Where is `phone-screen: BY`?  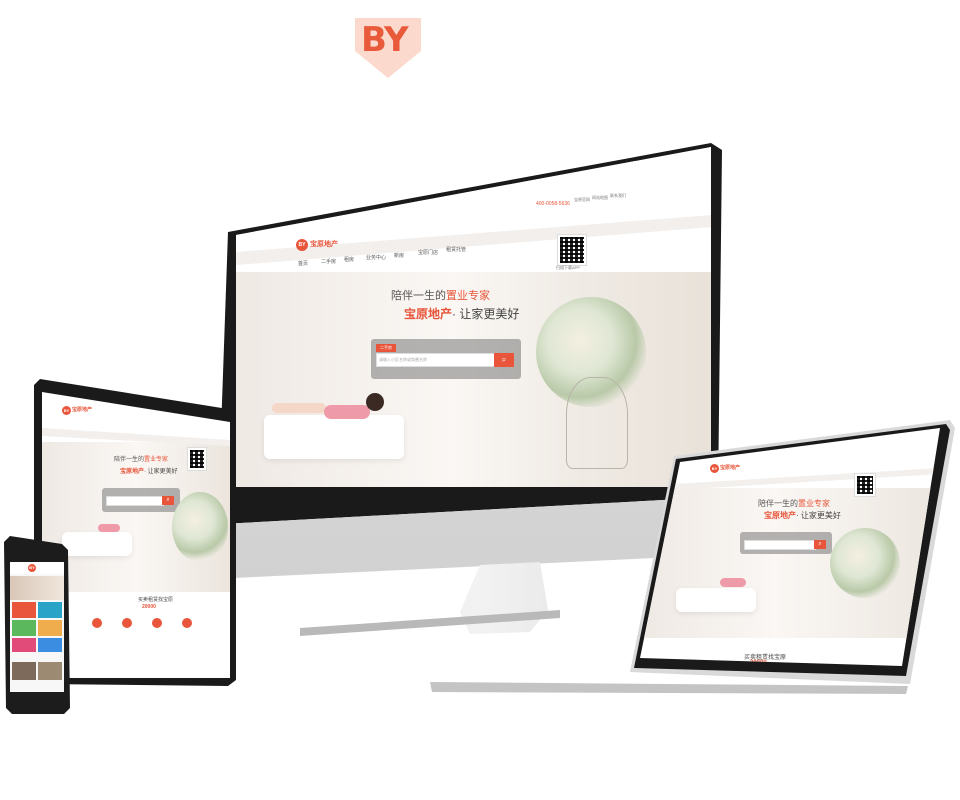
phone-screen: BY is located at coordinates (37, 627).